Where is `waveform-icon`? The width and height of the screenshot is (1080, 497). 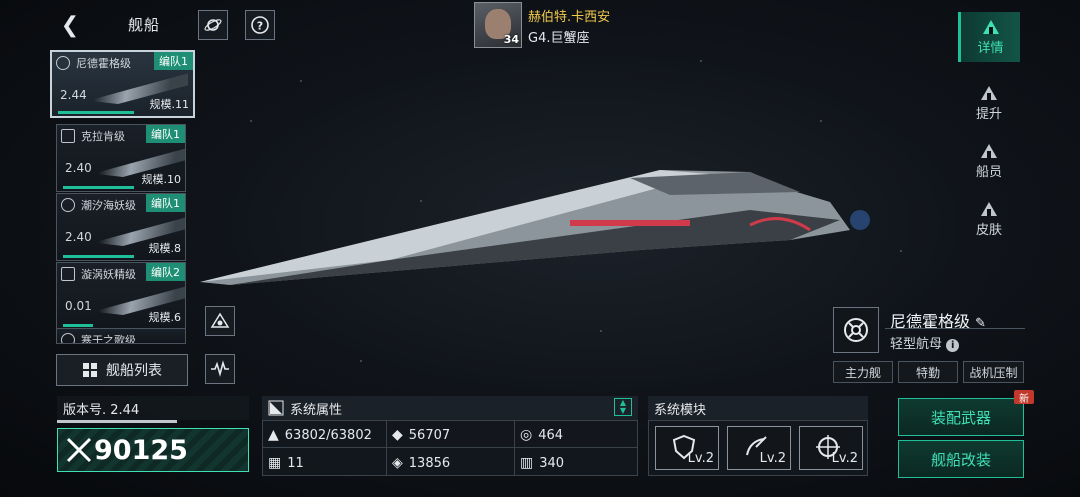 waveform-icon is located at coordinates (220, 368).